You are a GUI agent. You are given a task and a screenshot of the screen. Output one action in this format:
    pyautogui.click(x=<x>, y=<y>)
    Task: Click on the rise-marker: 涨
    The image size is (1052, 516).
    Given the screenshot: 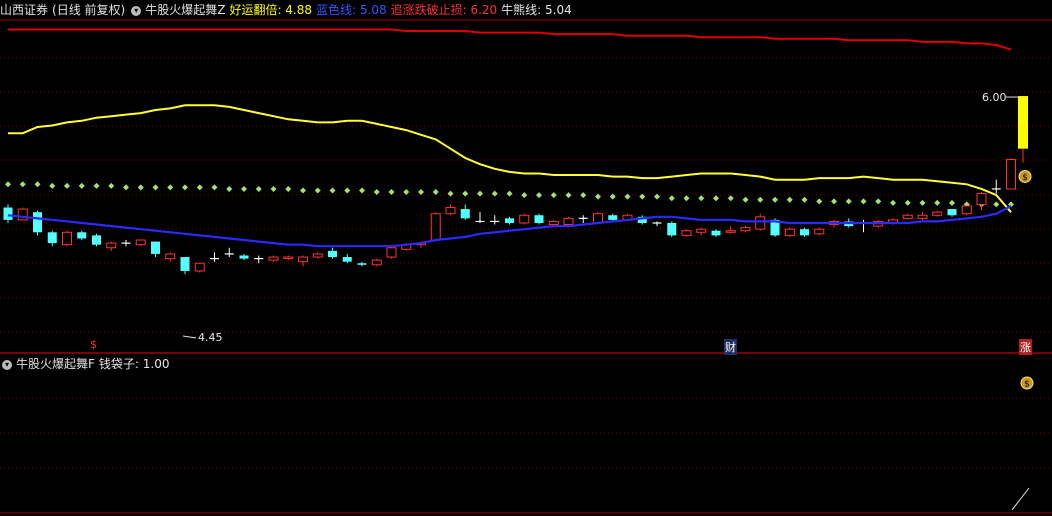 What is the action you would take?
    pyautogui.click(x=1025, y=347)
    